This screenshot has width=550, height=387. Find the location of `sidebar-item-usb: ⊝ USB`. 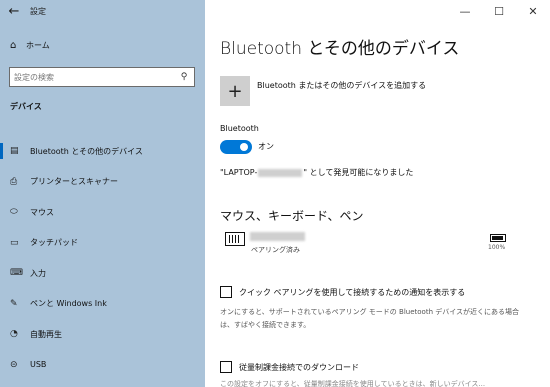

sidebar-item-usb: ⊝ USB is located at coordinates (102, 365).